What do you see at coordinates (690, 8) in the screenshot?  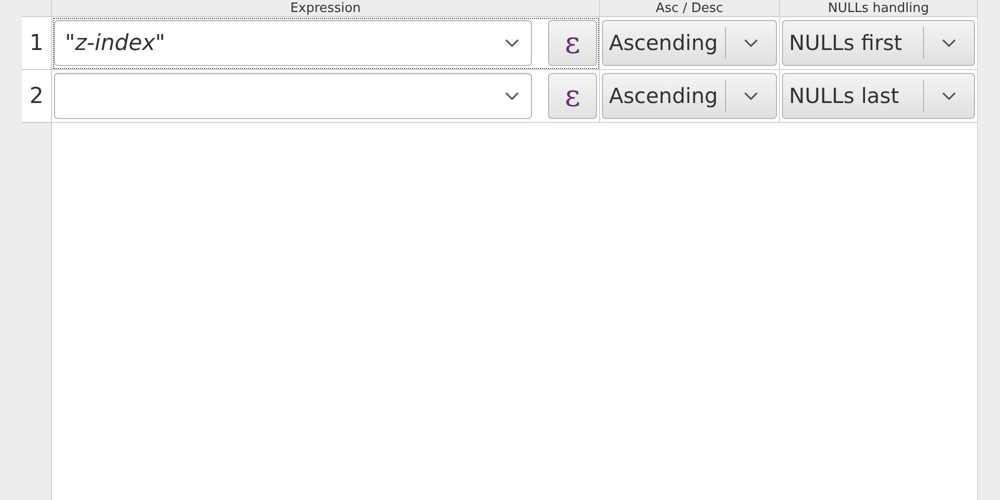 I see `column-header: Asc / Desc` at bounding box center [690, 8].